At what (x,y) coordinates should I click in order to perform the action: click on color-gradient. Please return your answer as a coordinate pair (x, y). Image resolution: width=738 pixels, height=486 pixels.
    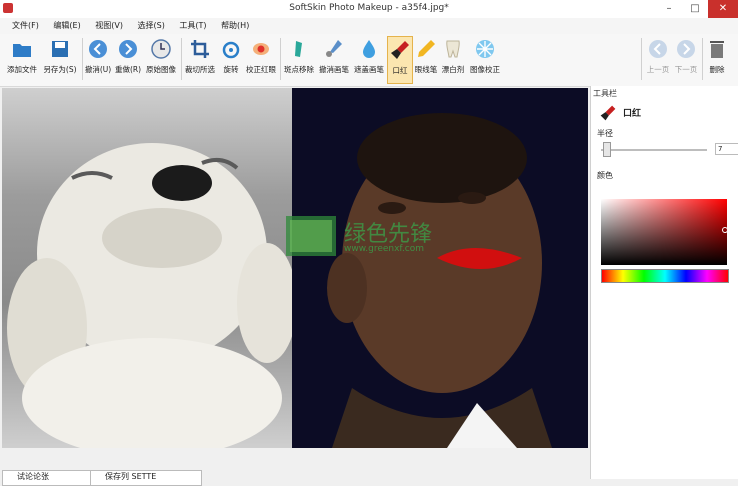
    Looking at the image, I should click on (664, 232).